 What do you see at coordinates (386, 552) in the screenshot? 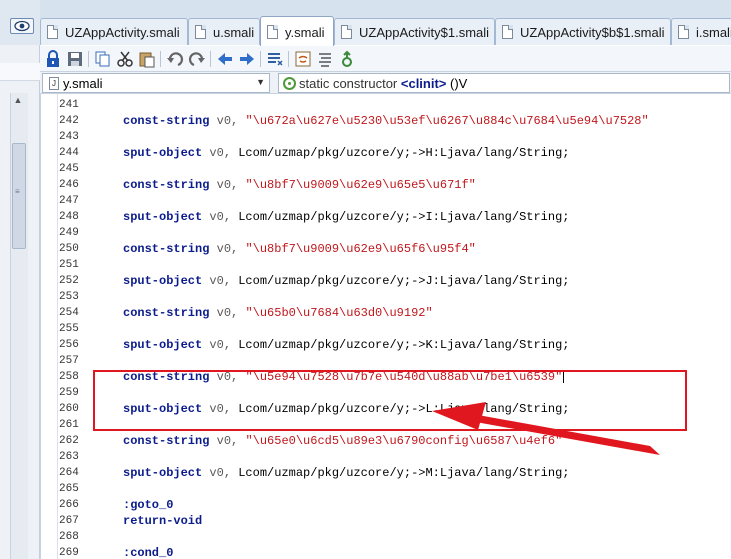
I see `code-line: 269 :cond_0` at bounding box center [386, 552].